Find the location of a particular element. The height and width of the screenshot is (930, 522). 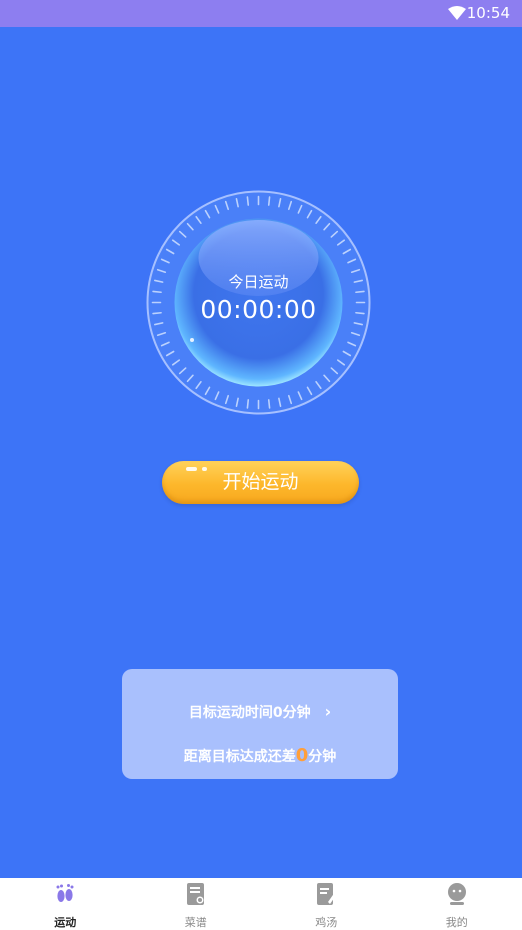

tab-soup: 鸡汤 is located at coordinates (326, 904).